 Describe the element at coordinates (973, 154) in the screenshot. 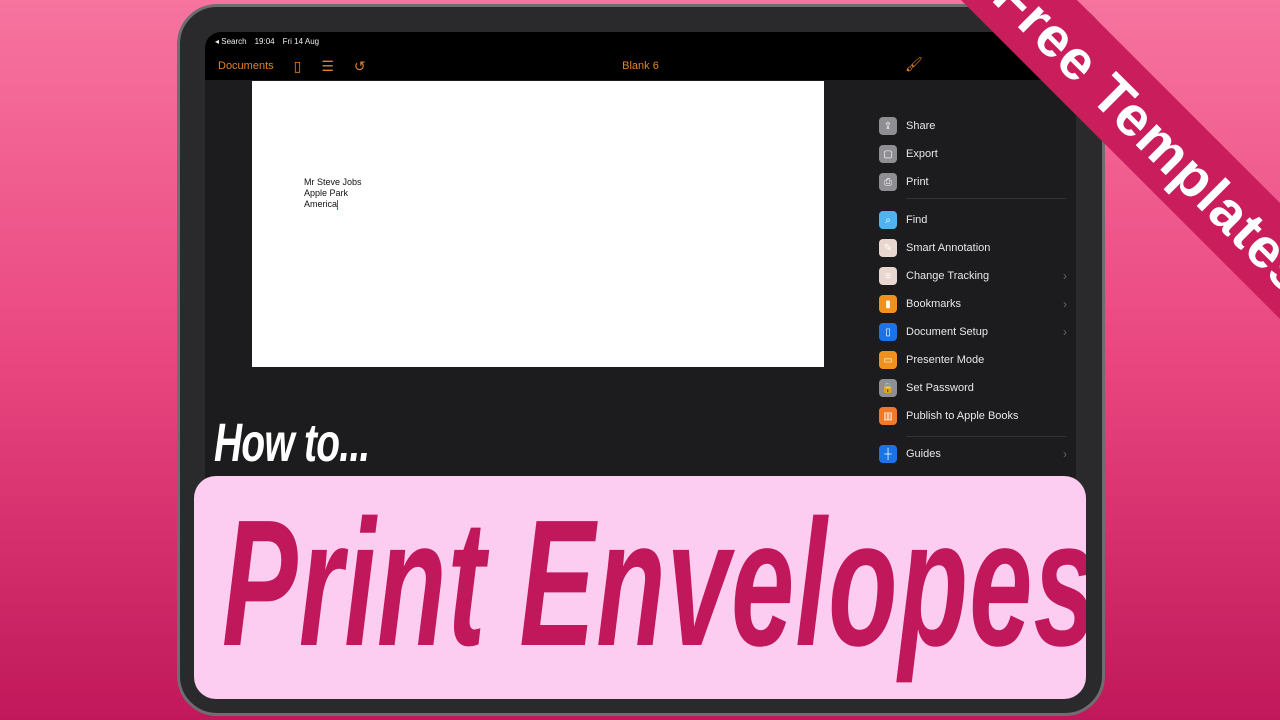

I see `menu-item-export: ▢ Export` at that location.